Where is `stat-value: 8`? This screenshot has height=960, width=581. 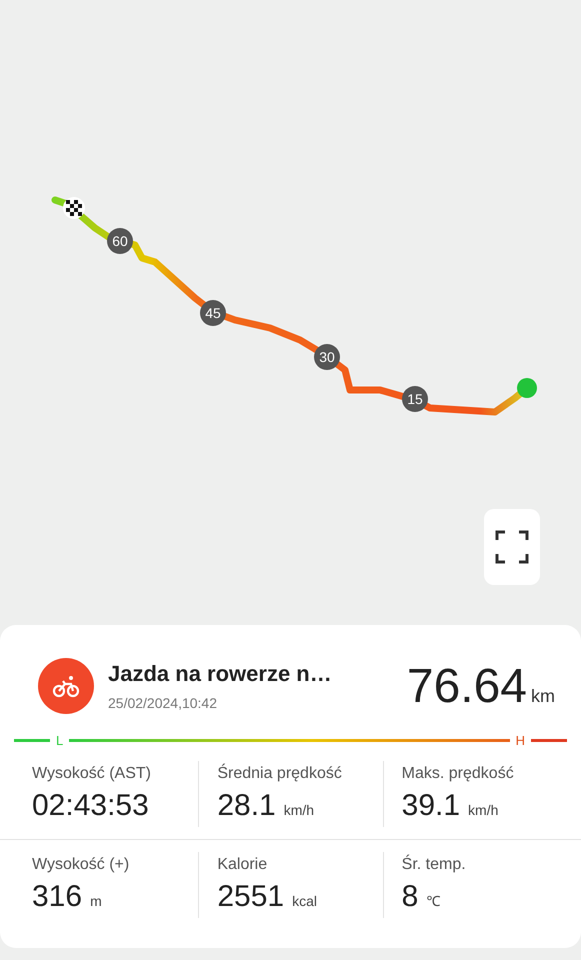
stat-value: 8 is located at coordinates (410, 897).